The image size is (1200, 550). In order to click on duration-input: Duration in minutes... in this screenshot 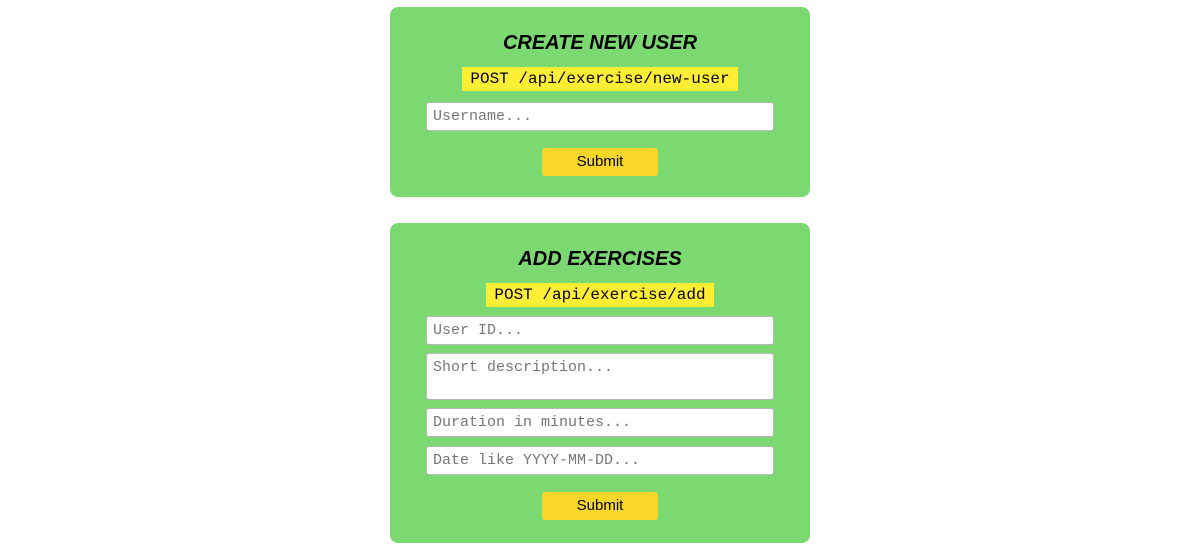, I will do `click(600, 422)`.